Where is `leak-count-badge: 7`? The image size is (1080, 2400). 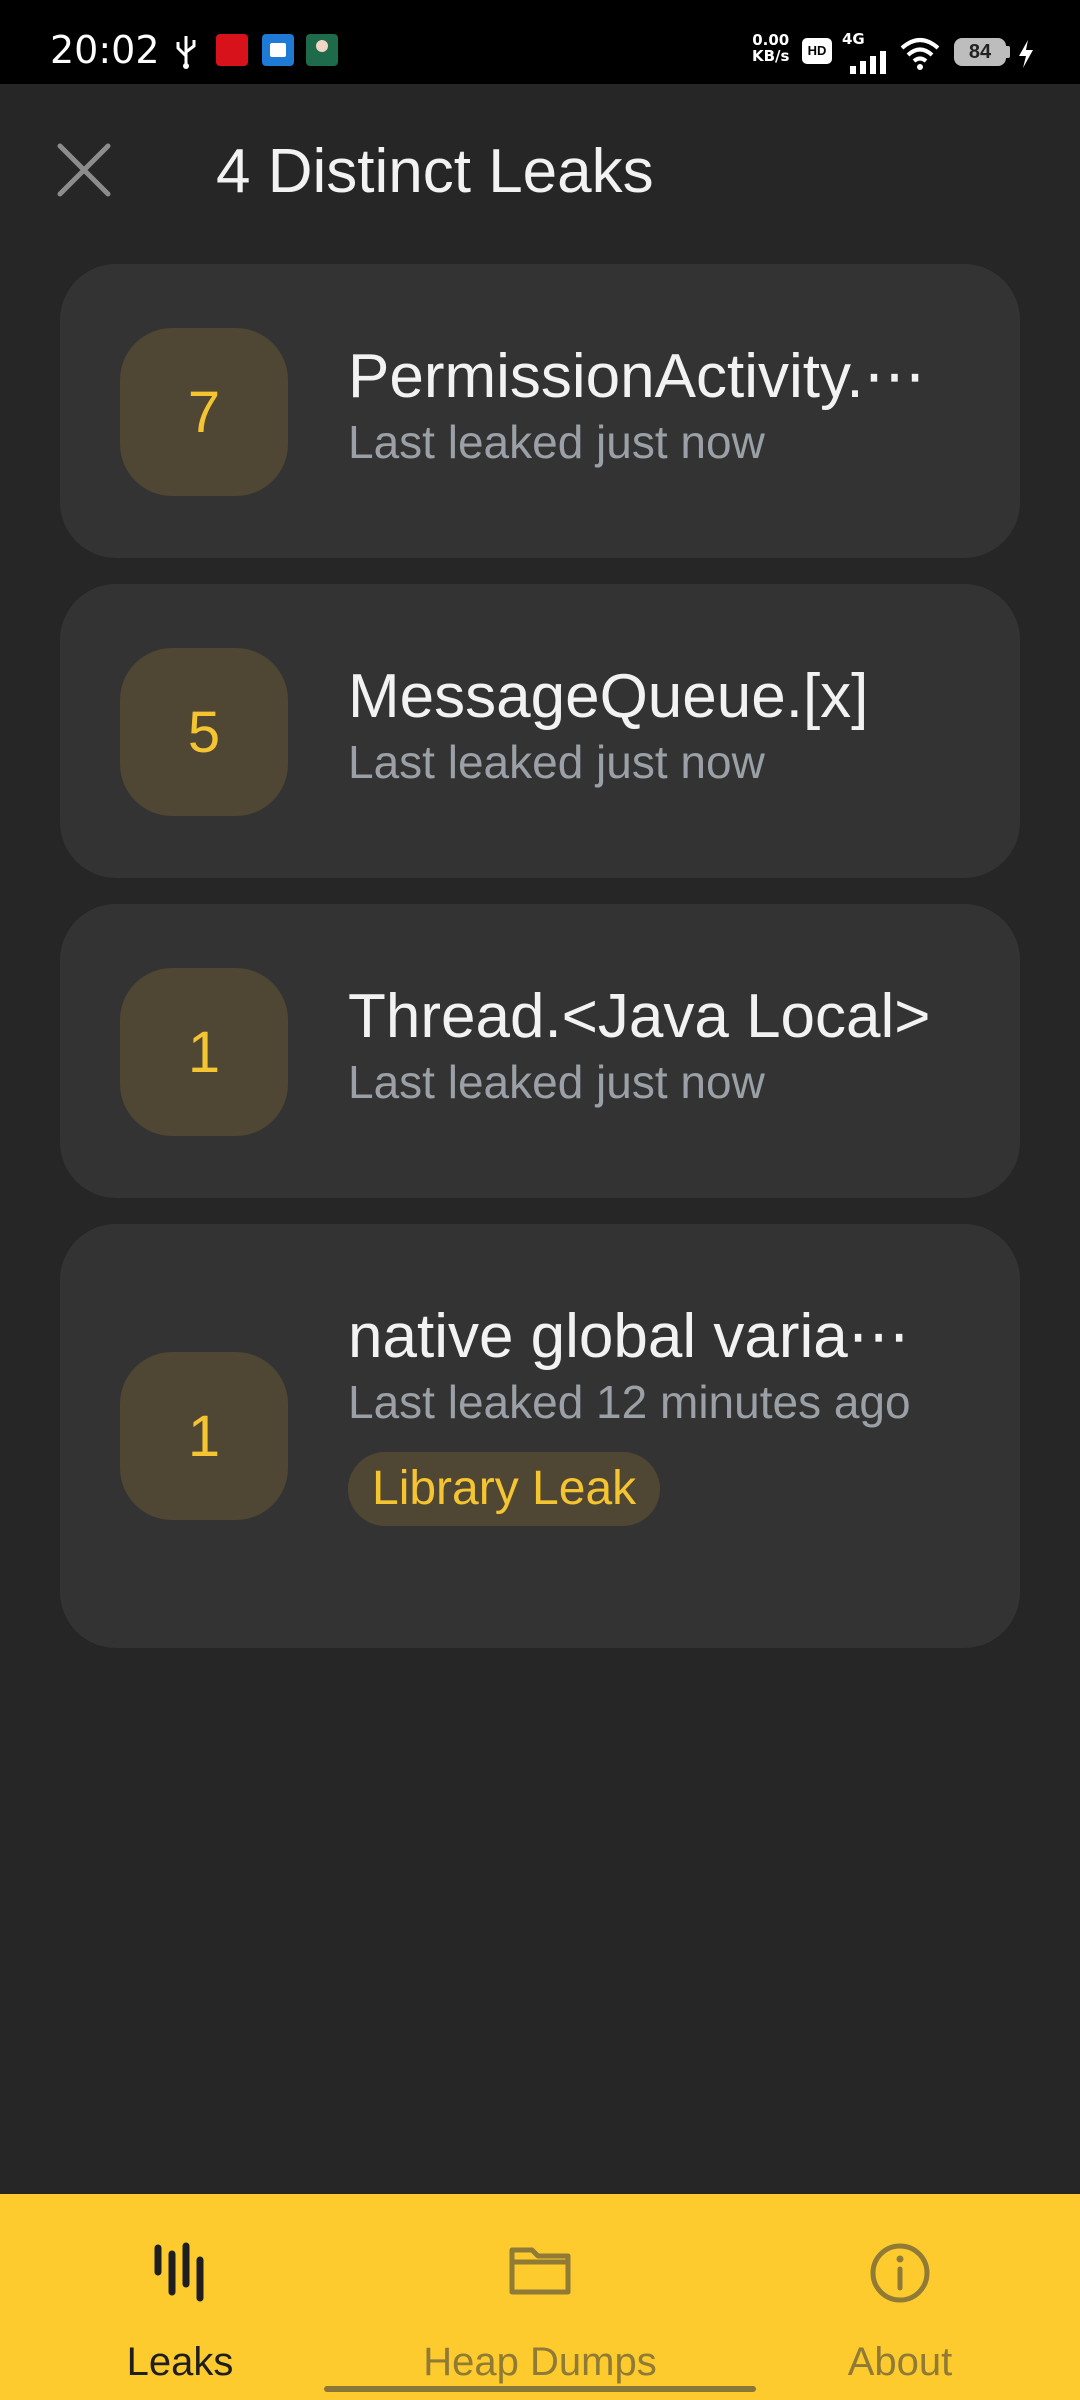
leak-count-badge: 7 is located at coordinates (204, 412).